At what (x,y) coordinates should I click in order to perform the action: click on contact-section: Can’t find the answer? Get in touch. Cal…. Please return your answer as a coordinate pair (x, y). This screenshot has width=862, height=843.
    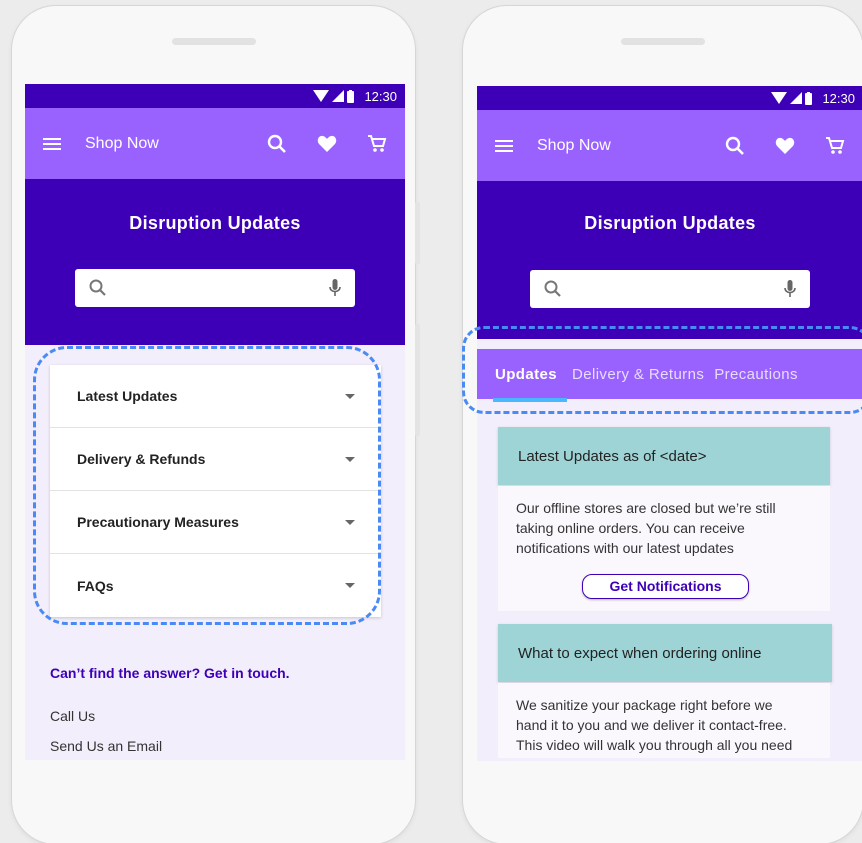
    Looking at the image, I should click on (170, 709).